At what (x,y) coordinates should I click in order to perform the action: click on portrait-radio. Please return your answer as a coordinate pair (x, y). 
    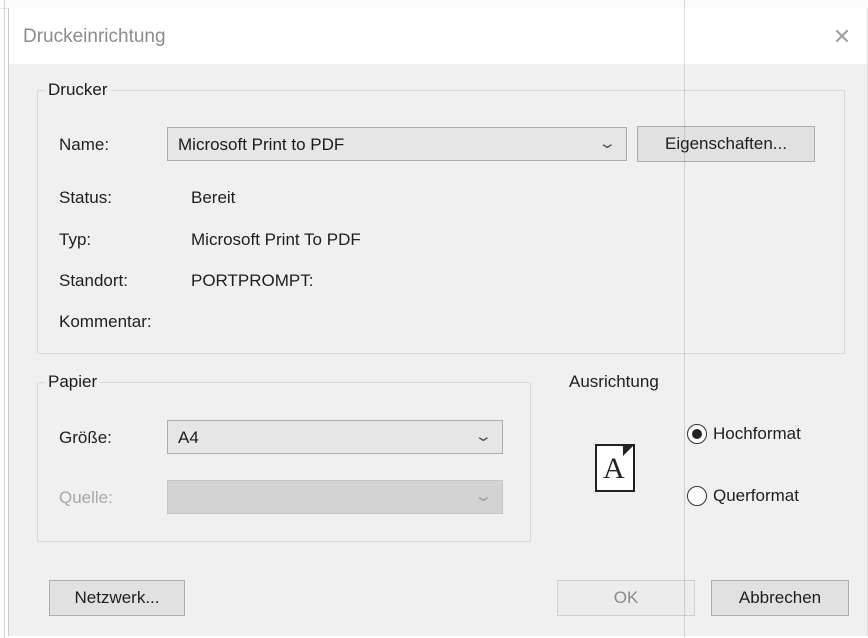
    Looking at the image, I should click on (697, 434).